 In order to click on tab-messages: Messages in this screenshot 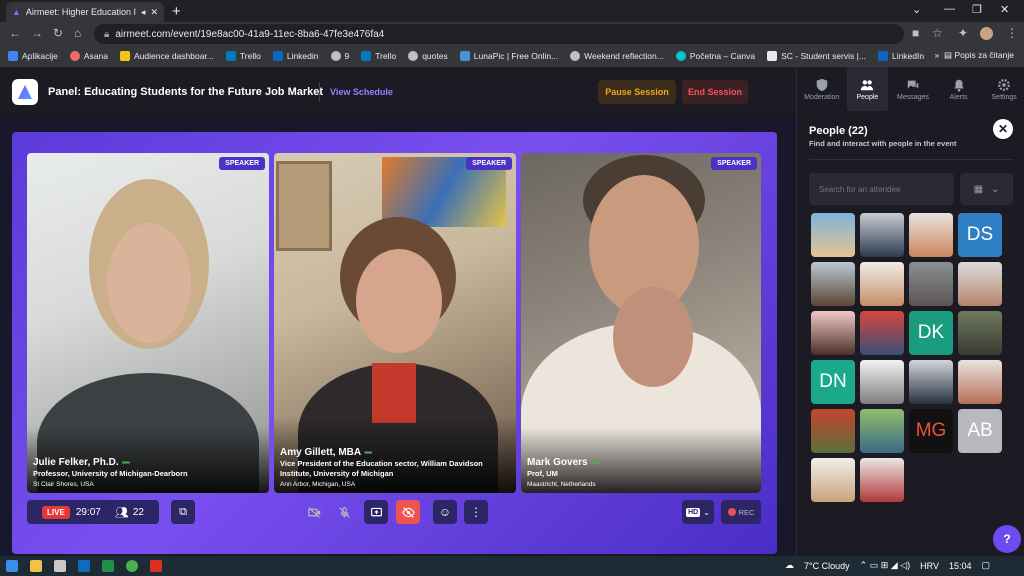, I will do `click(913, 89)`.